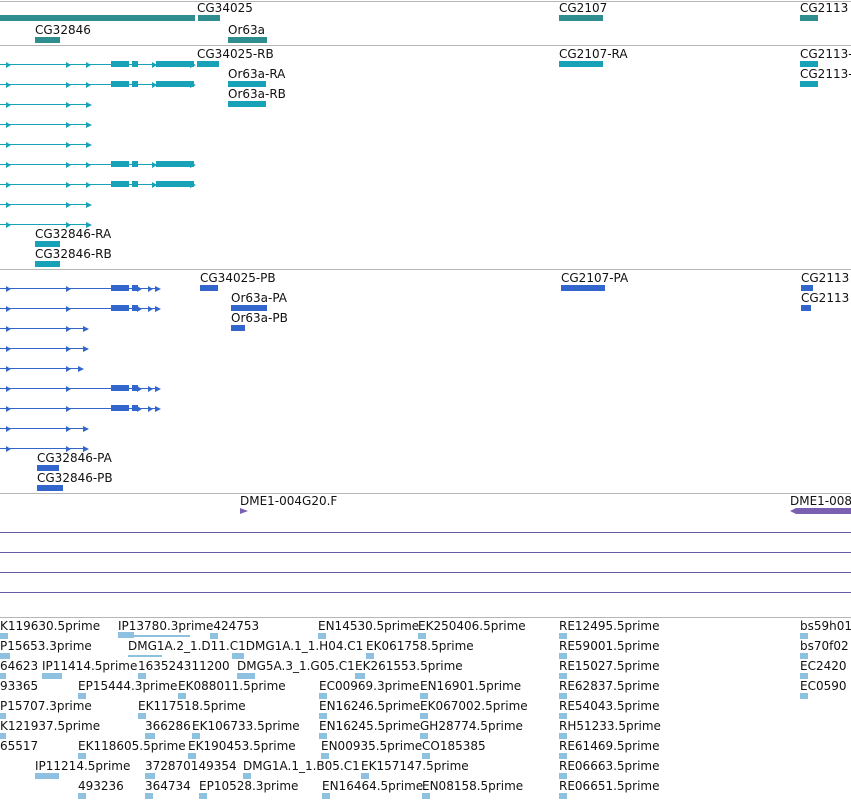 This screenshot has height=801, width=851. Describe the element at coordinates (825, 626) in the screenshot. I see `est-label: bs59h01` at that location.